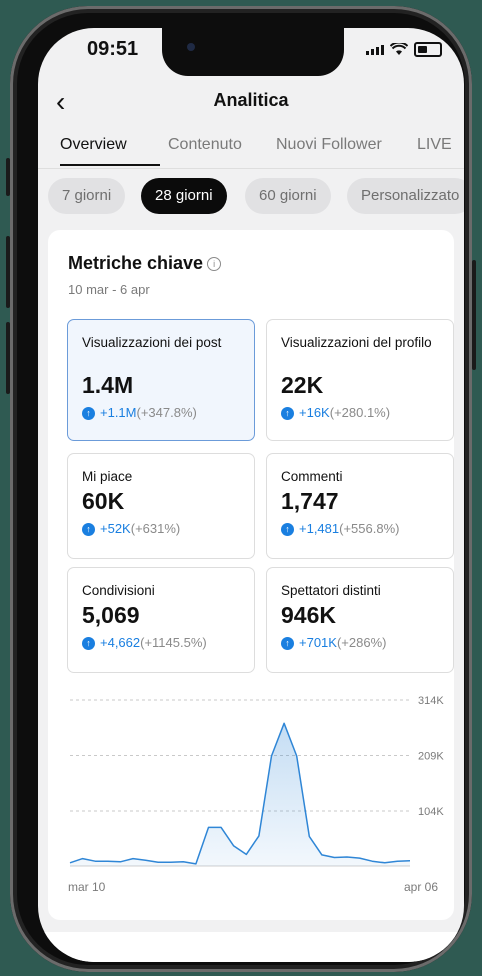 The image size is (482, 976). I want to click on metric-label: Spettatori distinti, so click(331, 590).